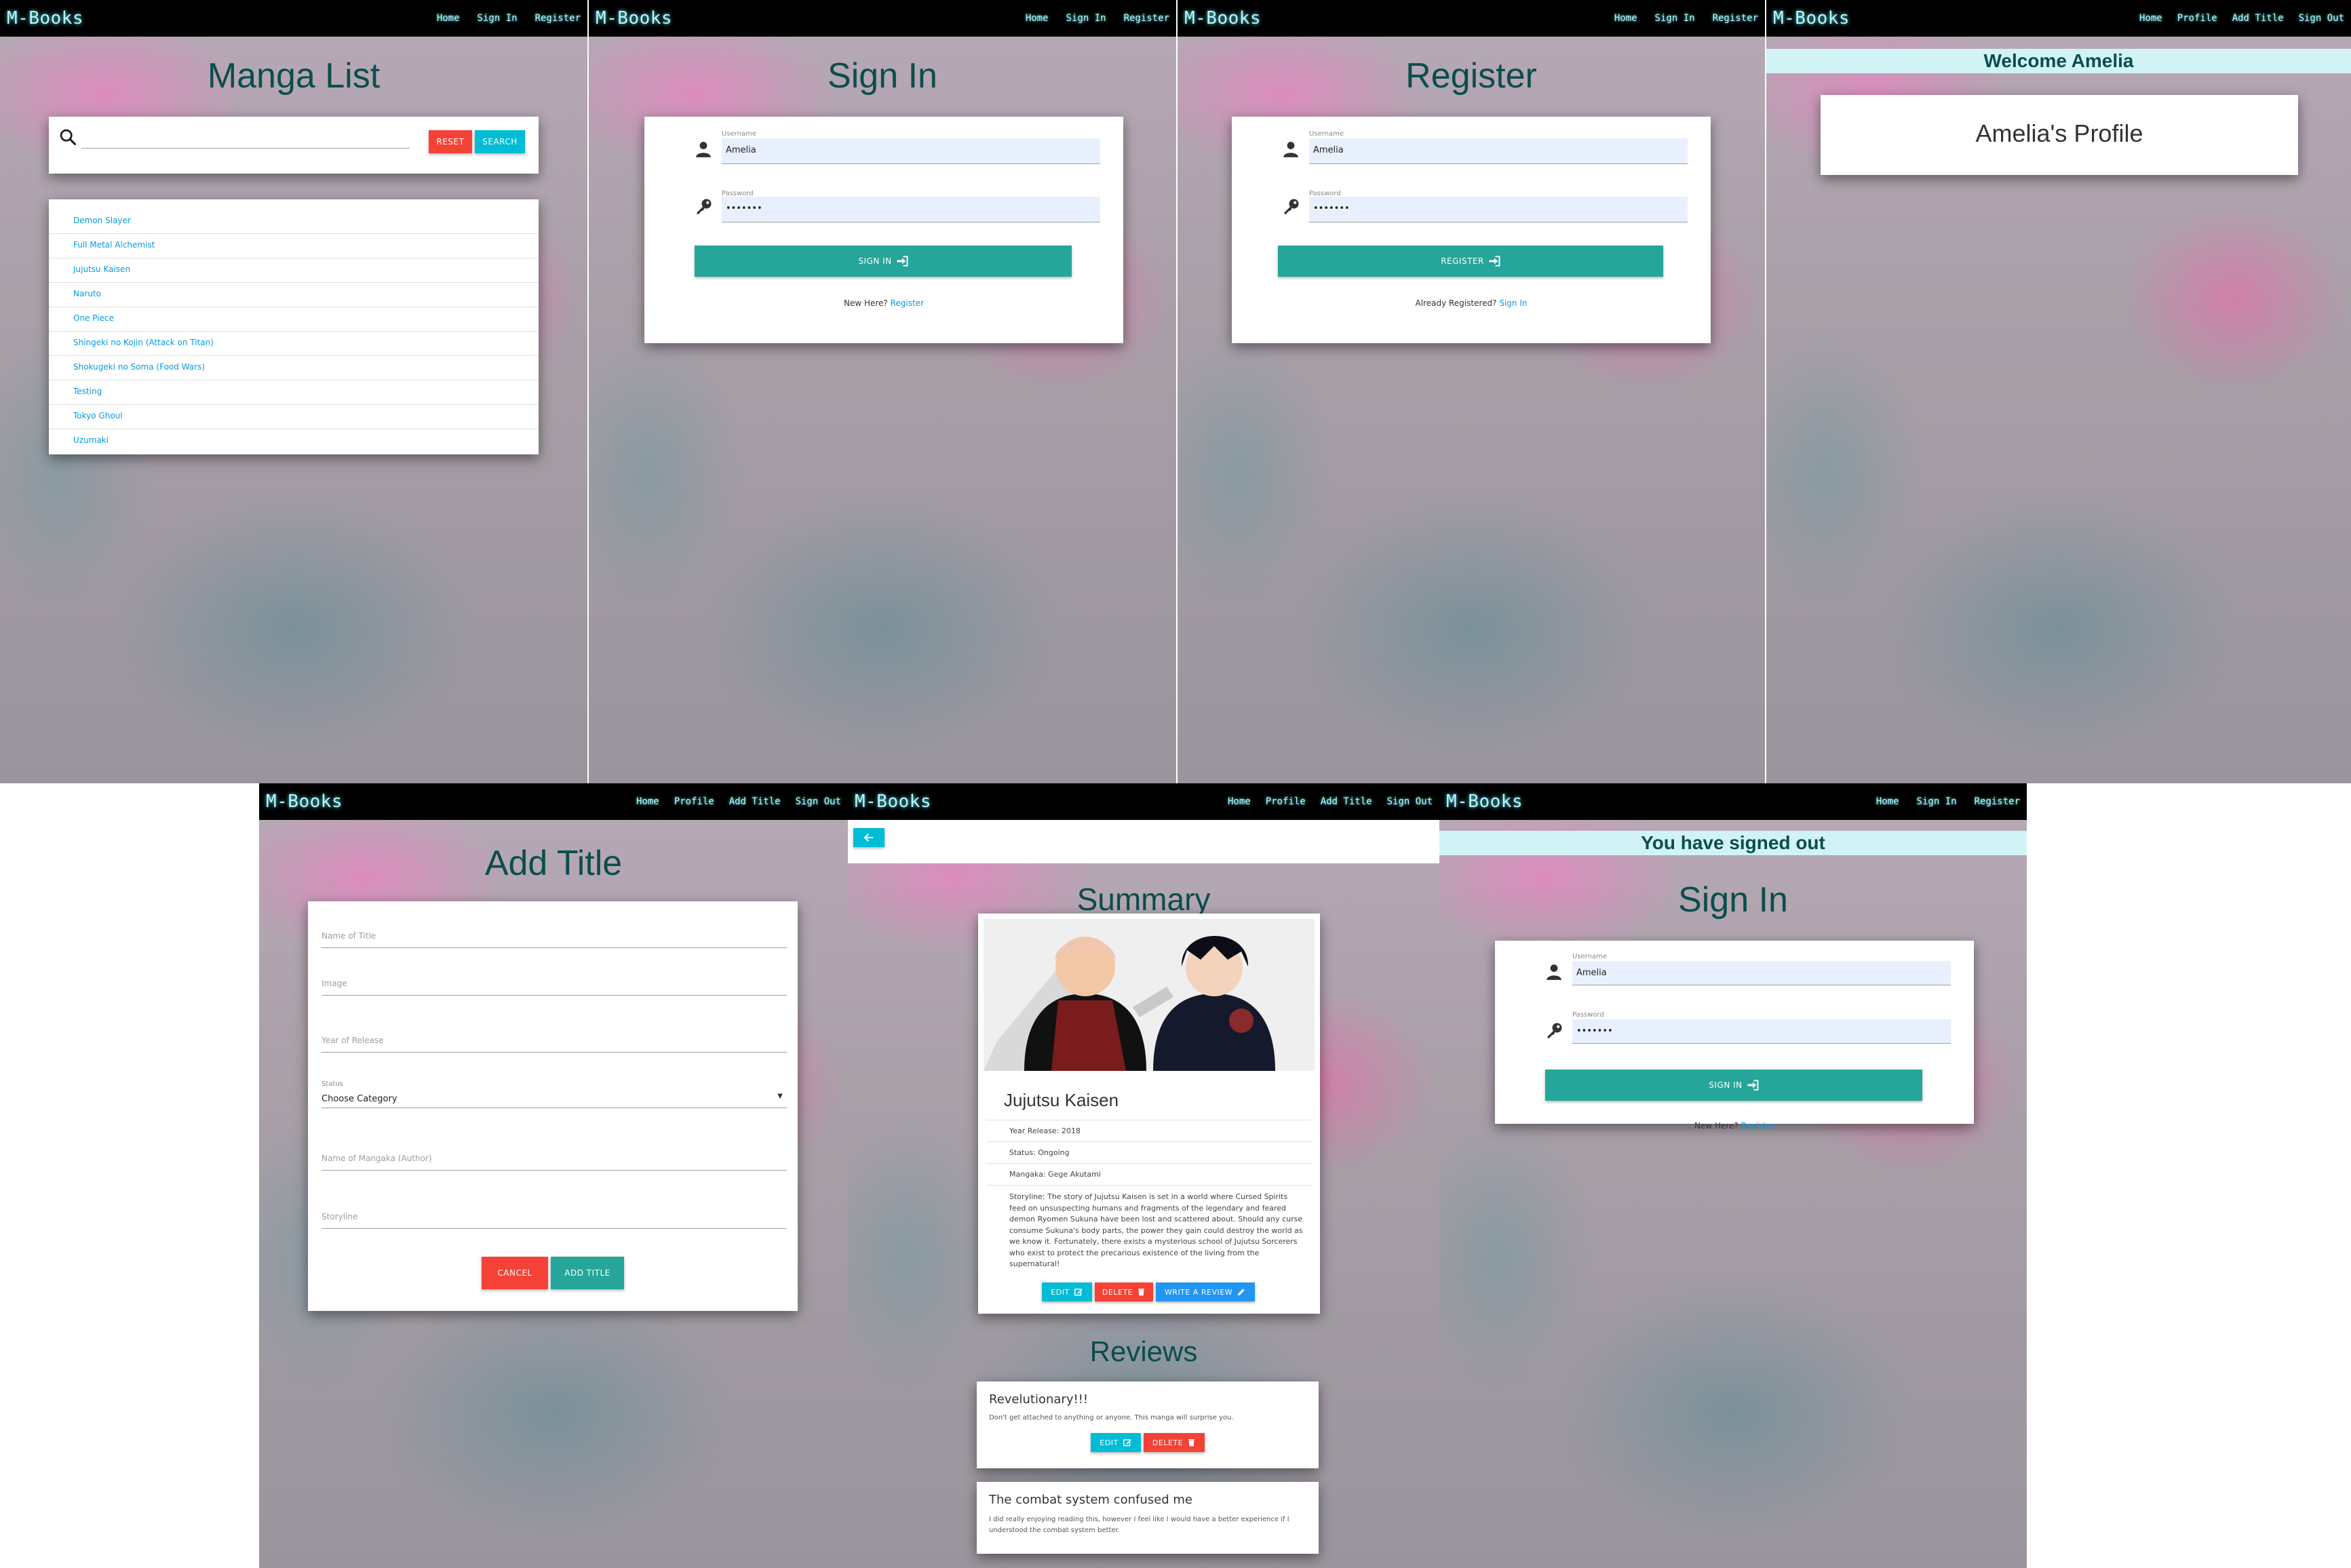 This screenshot has height=1568, width=2351. What do you see at coordinates (554, 1170) in the screenshot?
I see `author-underline` at bounding box center [554, 1170].